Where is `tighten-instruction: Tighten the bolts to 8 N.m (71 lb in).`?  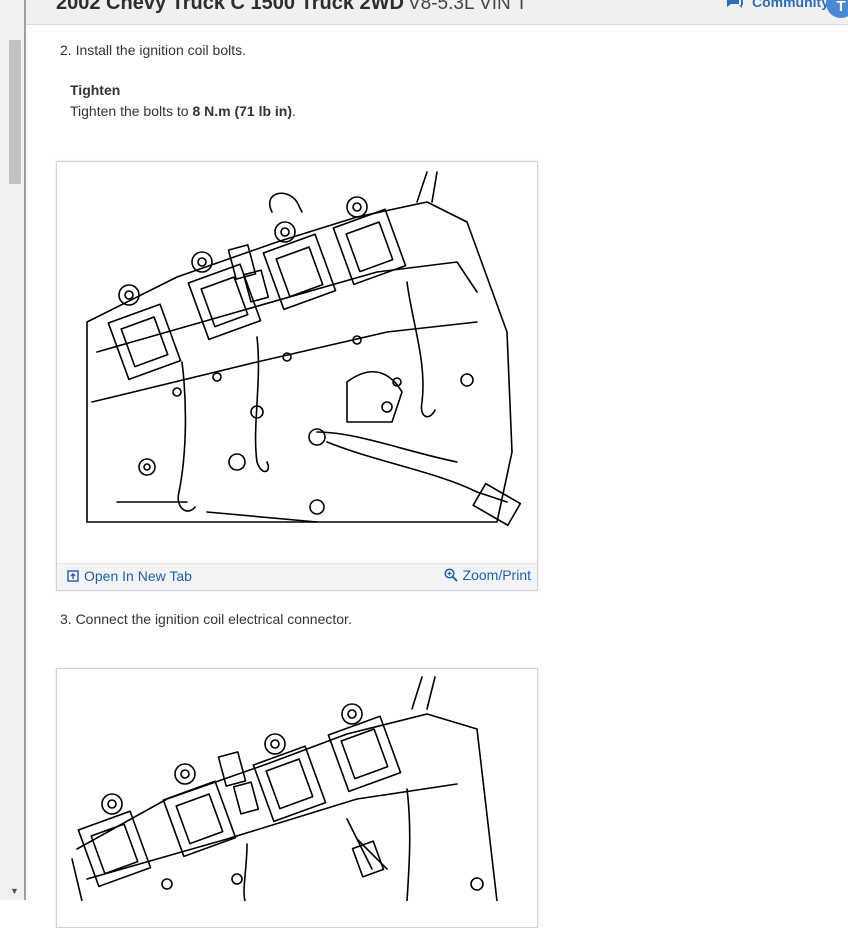 tighten-instruction: Tighten the bolts to 8 N.m (71 lb in). is located at coordinates (183, 111).